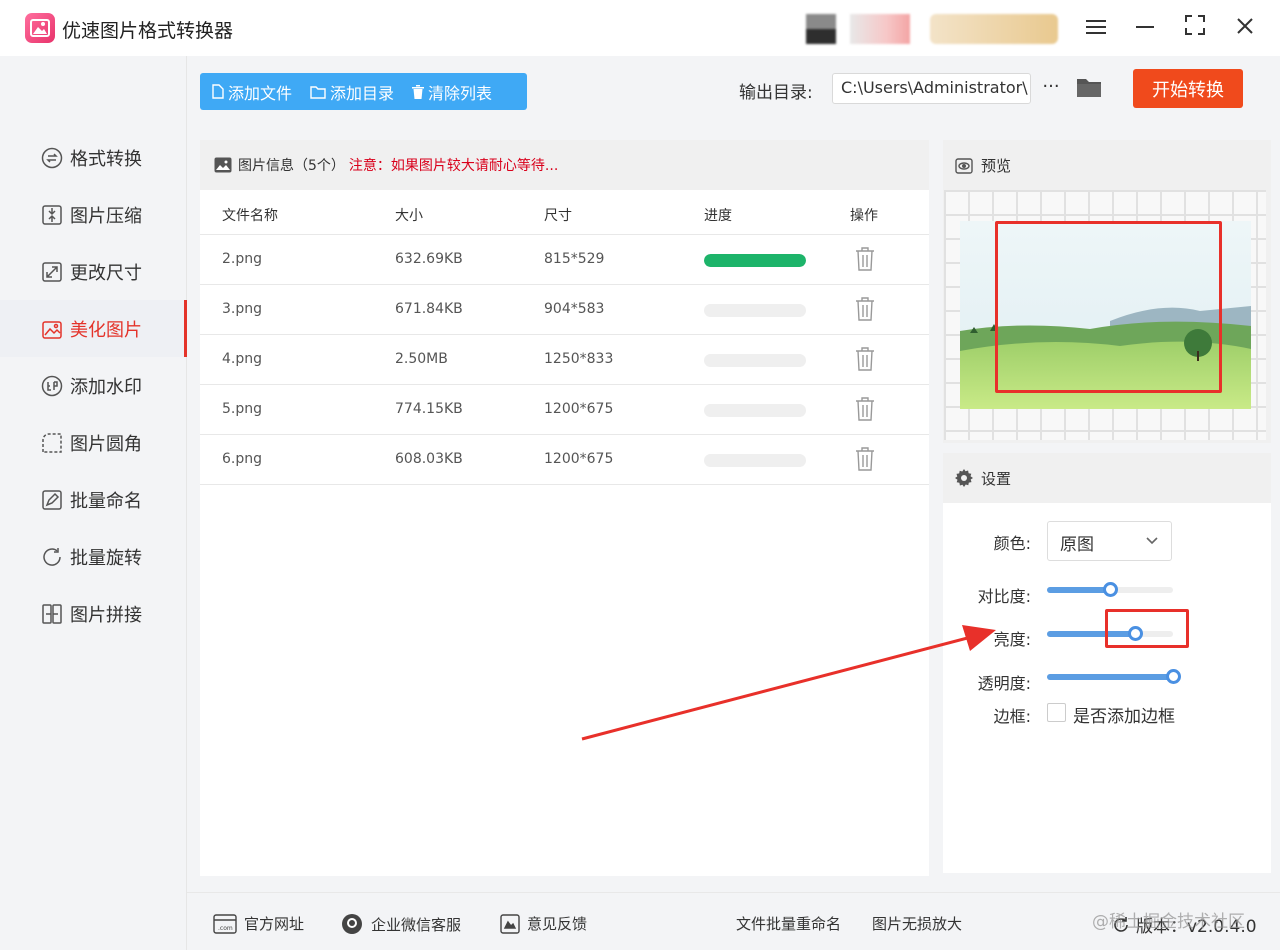 Image resolution: width=1280 pixels, height=950 pixels. I want to click on table-row: 5.png 774.15KB 1200*675, so click(564, 410).